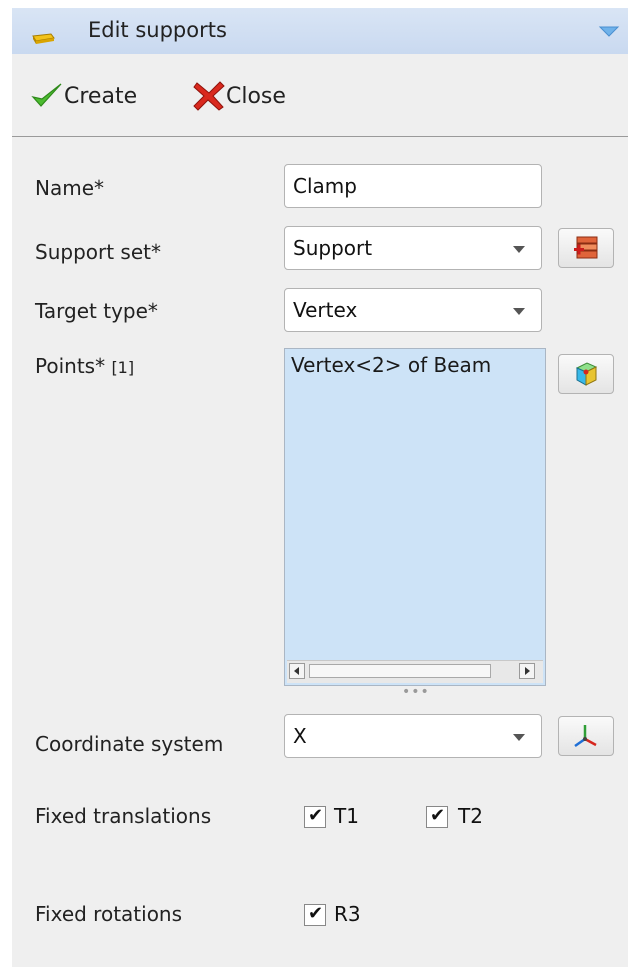 This screenshot has height=967, width=628. What do you see at coordinates (470, 816) in the screenshot?
I see `t2-label: T2` at bounding box center [470, 816].